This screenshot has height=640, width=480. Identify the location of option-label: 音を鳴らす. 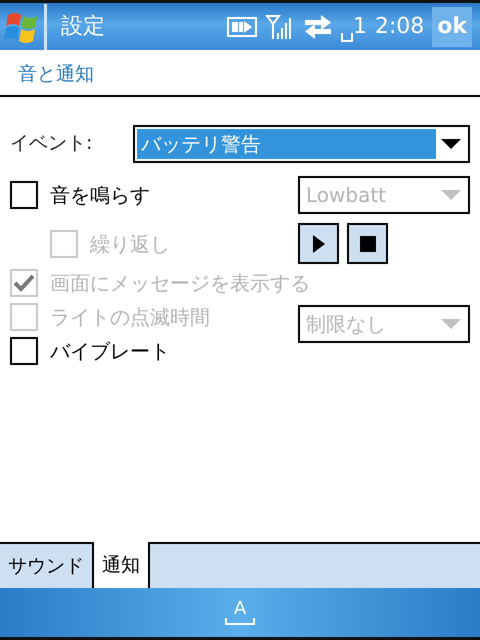
(100, 195).